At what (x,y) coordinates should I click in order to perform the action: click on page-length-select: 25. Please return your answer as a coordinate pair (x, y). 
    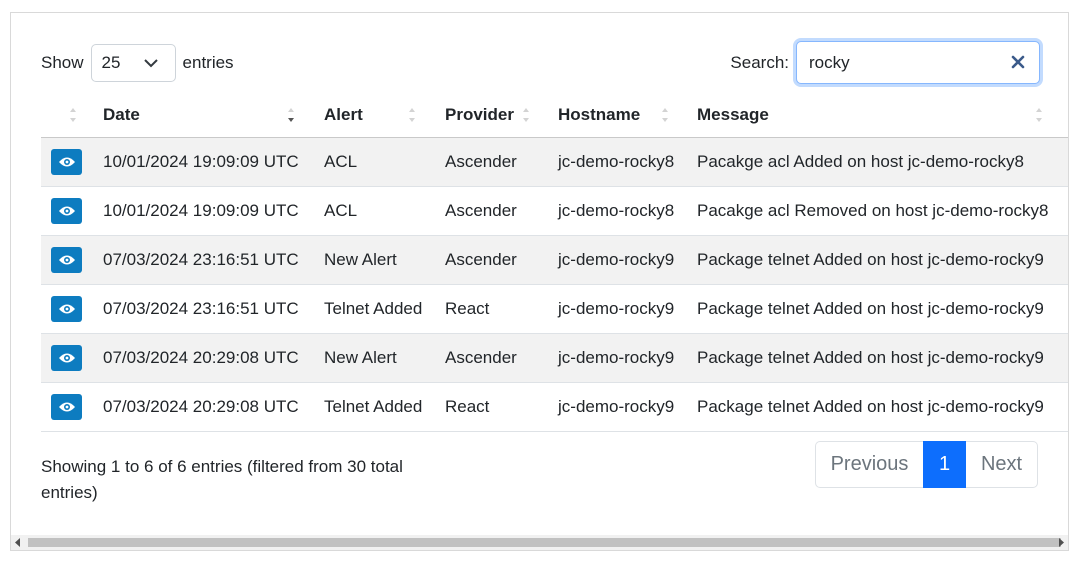
    Looking at the image, I should click on (133, 63).